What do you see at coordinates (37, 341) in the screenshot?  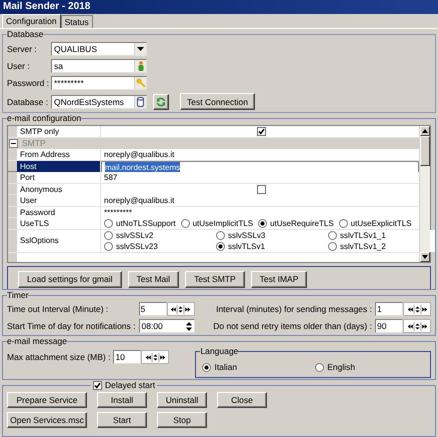 I see `group-title: e-mail message` at bounding box center [37, 341].